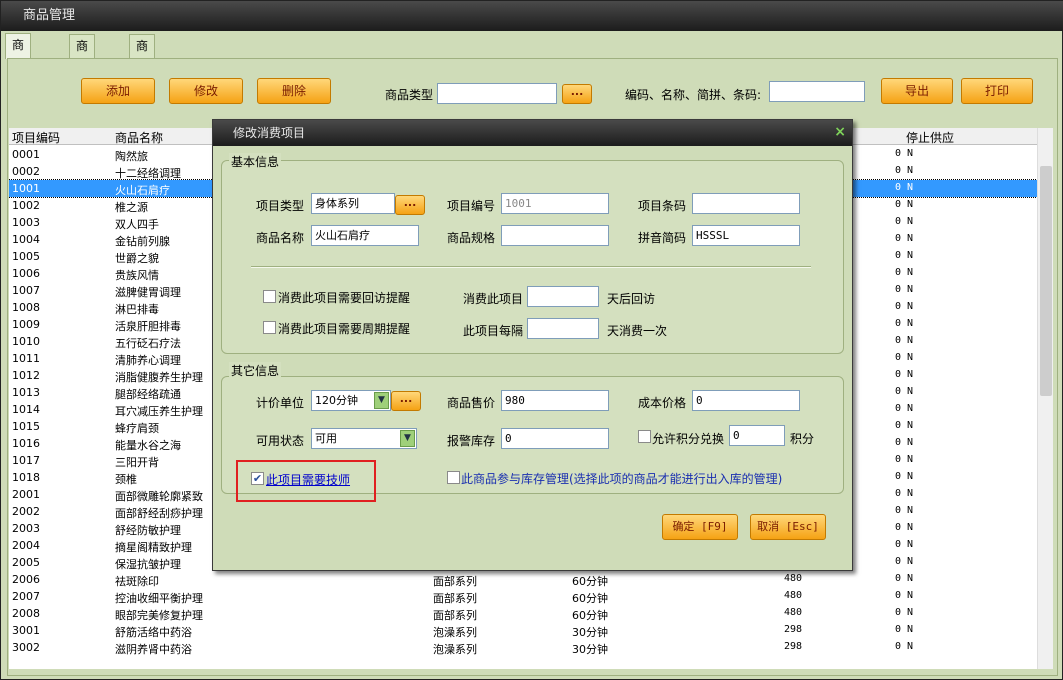 Image resolution: width=1063 pixels, height=680 pixels. I want to click on table-row: 2006 祛斑除印 面部系列 60分钟 480 0 N, so click(523, 579).